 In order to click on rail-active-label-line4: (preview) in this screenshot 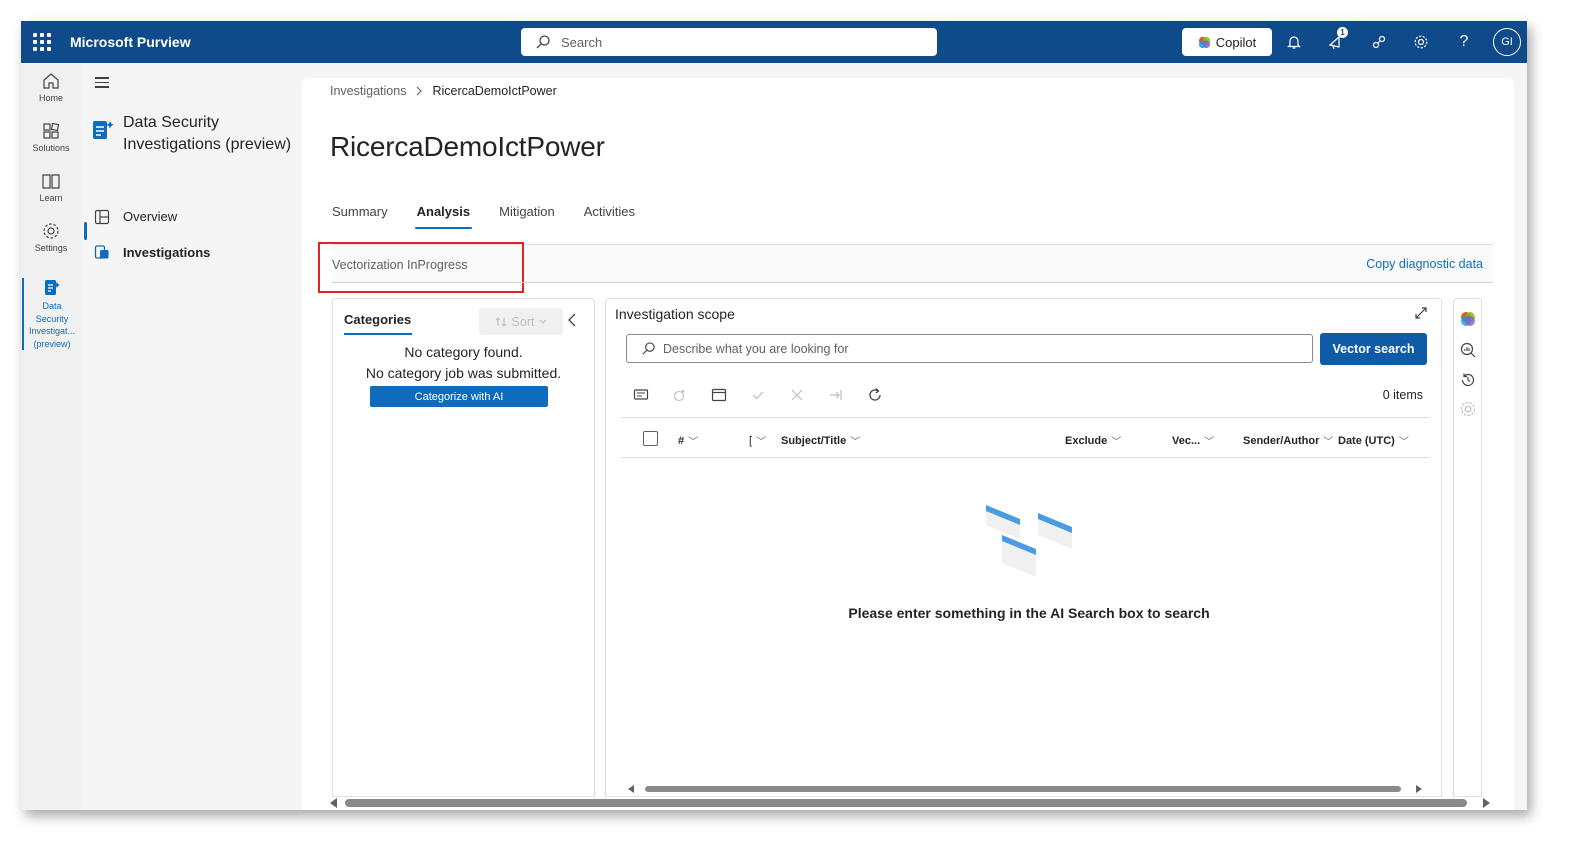, I will do `click(52, 343)`.